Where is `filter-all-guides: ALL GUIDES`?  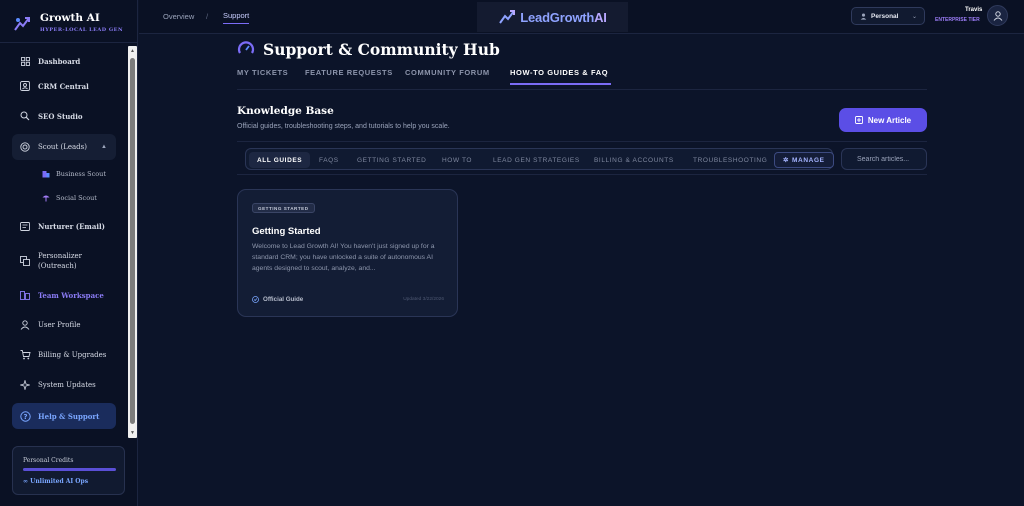 filter-all-guides: ALL GUIDES is located at coordinates (280, 160).